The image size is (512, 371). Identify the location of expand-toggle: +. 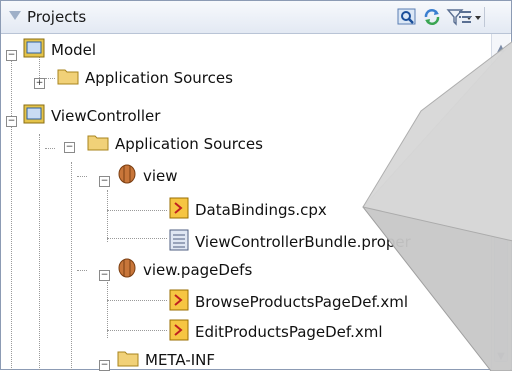
(39, 83).